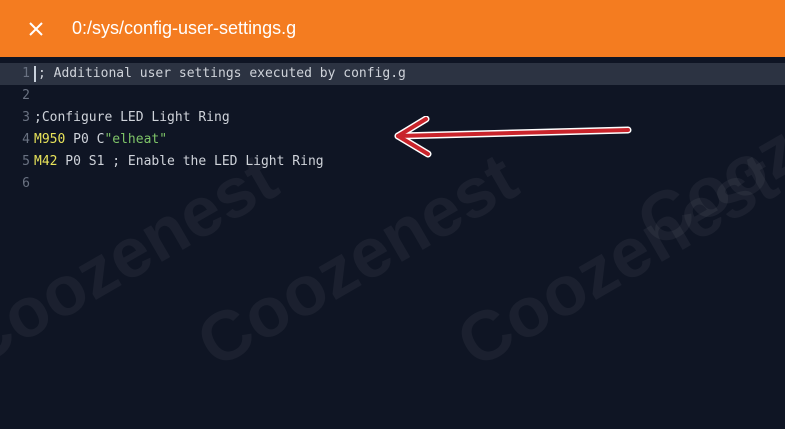 The image size is (785, 429). What do you see at coordinates (392, 96) in the screenshot?
I see `code-line: 2` at bounding box center [392, 96].